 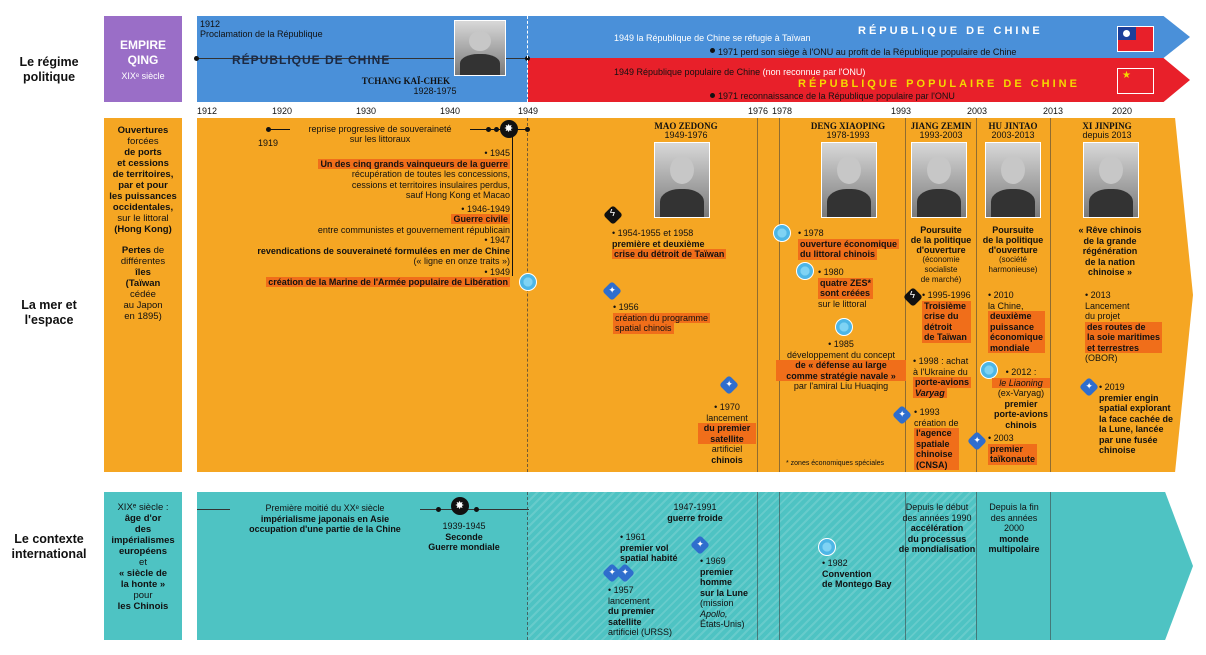 I want to click on mao-dates: 1949-1976, so click(x=686, y=135).